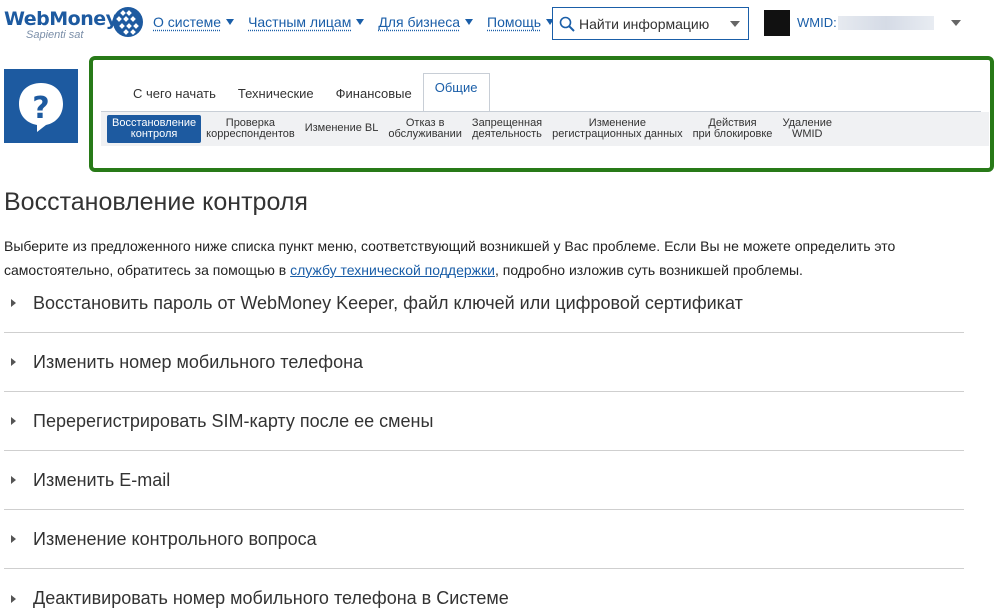 This screenshot has width=997, height=612. I want to click on list-item: Изменить E-mail, so click(484, 480).